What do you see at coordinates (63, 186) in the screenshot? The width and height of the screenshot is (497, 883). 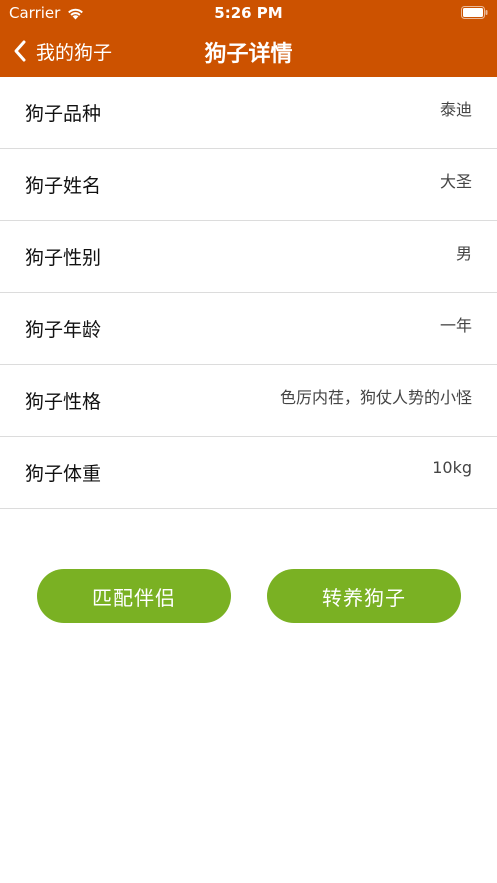 I see `detail-label: 狗子姓名` at bounding box center [63, 186].